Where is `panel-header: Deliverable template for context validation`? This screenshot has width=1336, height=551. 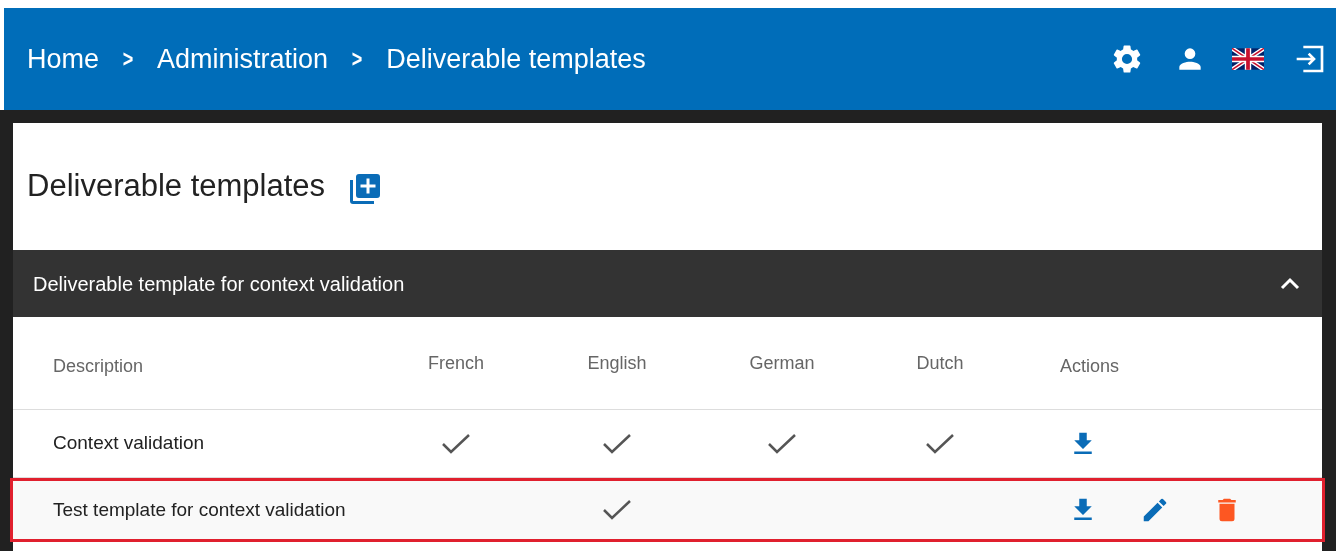
panel-header: Deliverable template for context validation is located at coordinates (667, 283).